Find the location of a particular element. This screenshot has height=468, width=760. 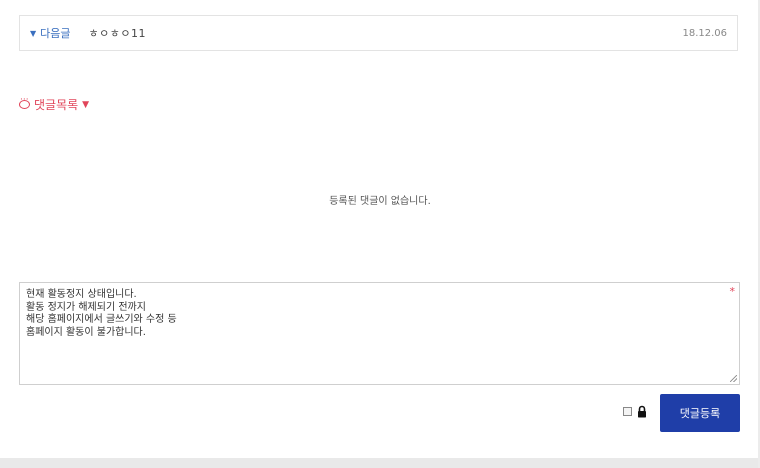

resize-handle-icon is located at coordinates (733, 378).